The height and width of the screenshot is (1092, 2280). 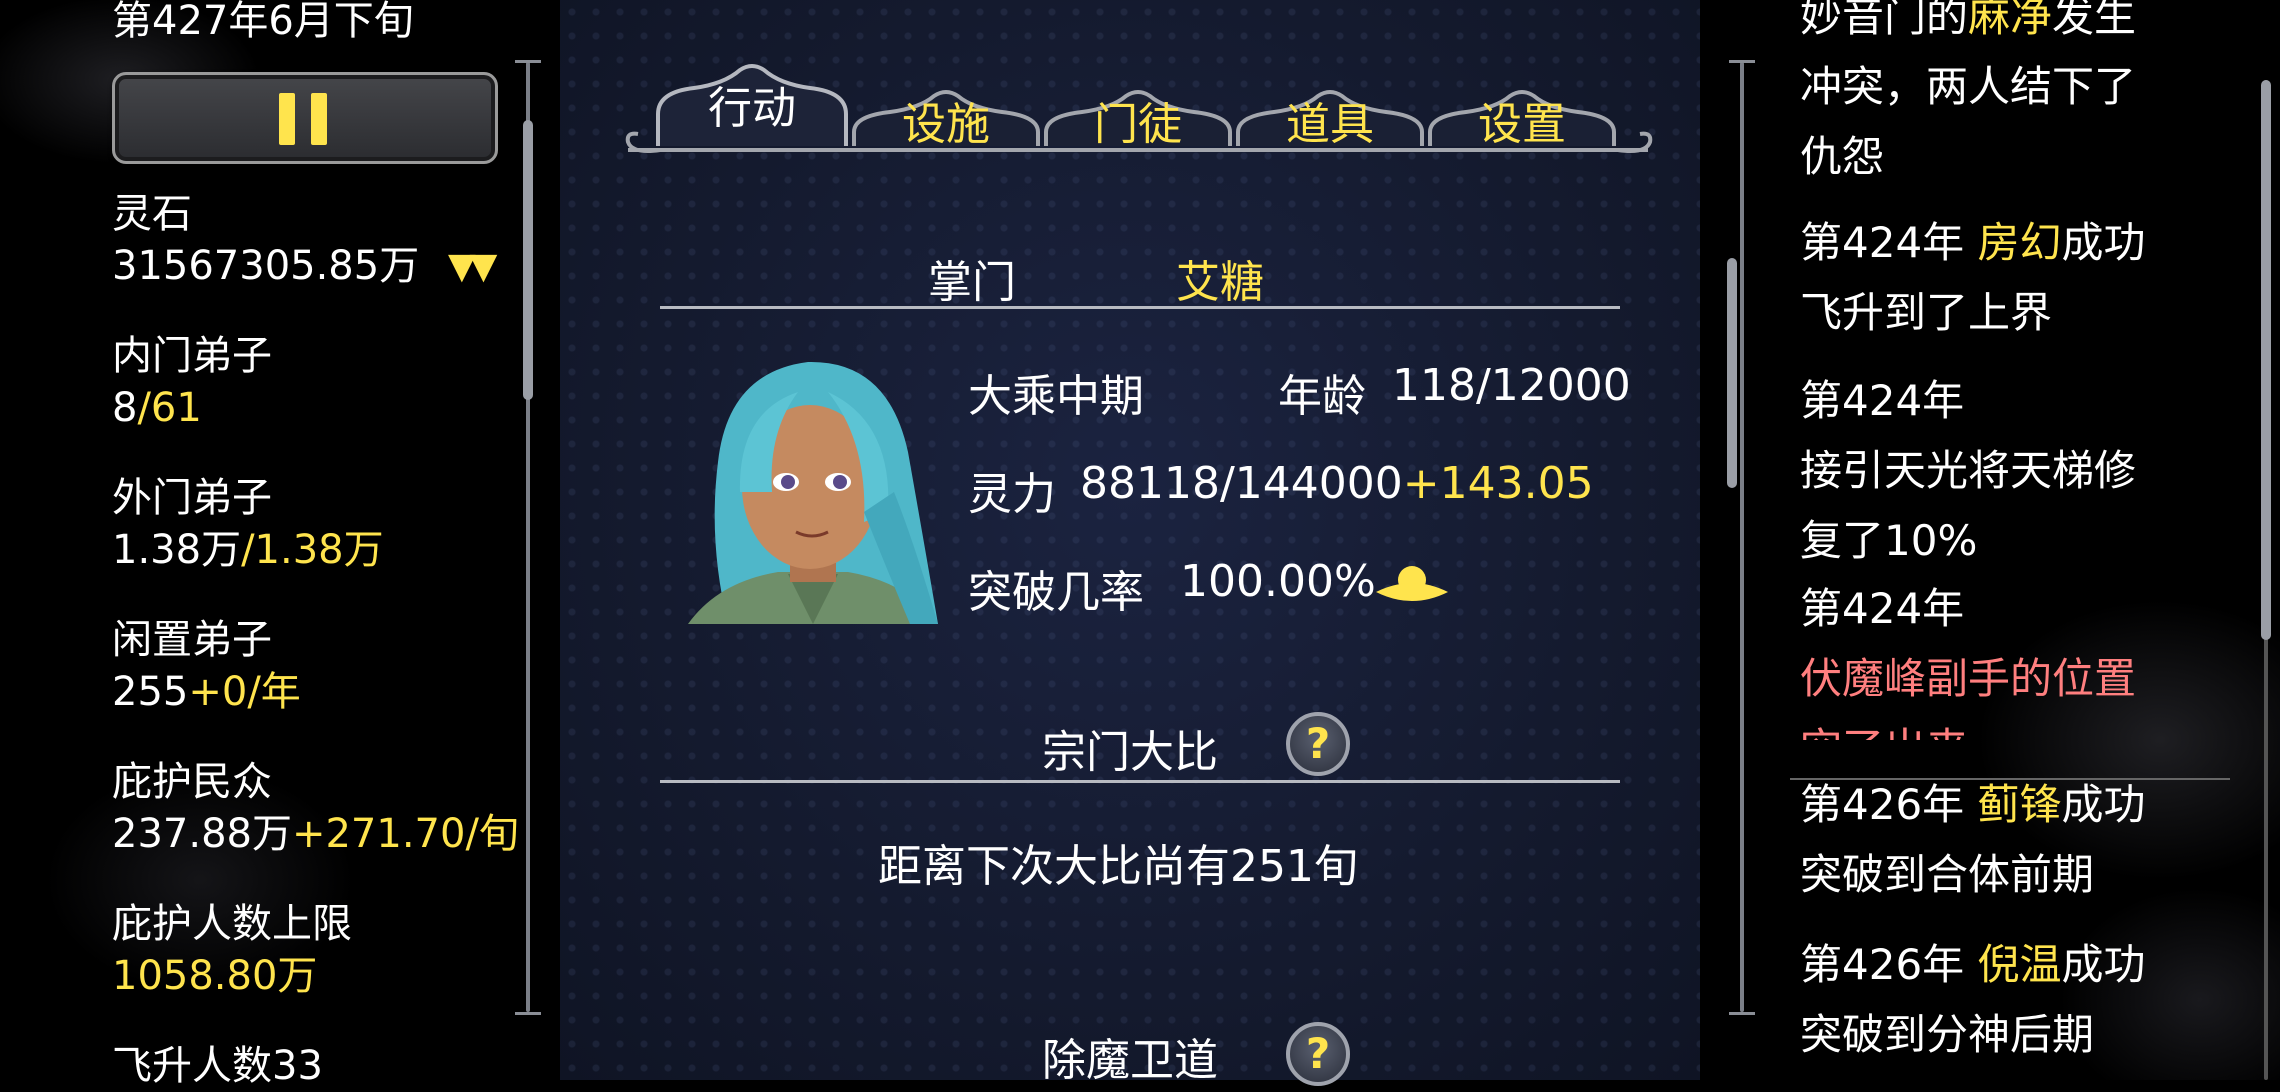 What do you see at coordinates (1322, 396) in the screenshot?
I see `leader-age-label: 年龄` at bounding box center [1322, 396].